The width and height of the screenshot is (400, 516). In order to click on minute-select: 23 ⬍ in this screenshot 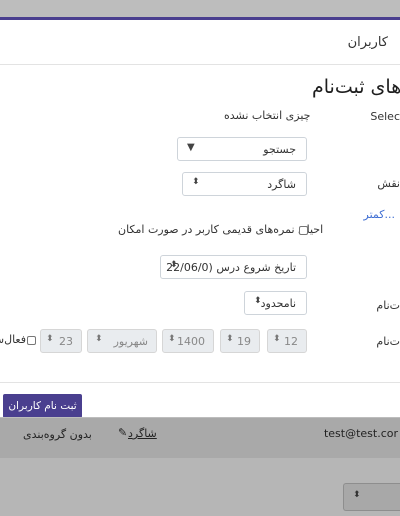, I will do `click(61, 341)`.